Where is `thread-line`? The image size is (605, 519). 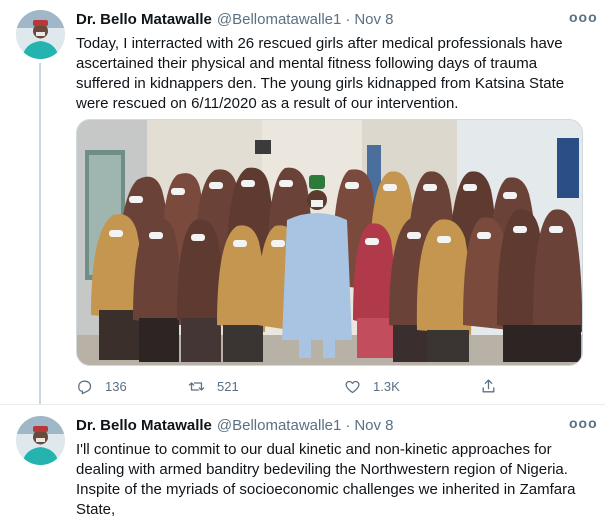 thread-line is located at coordinates (40, 233).